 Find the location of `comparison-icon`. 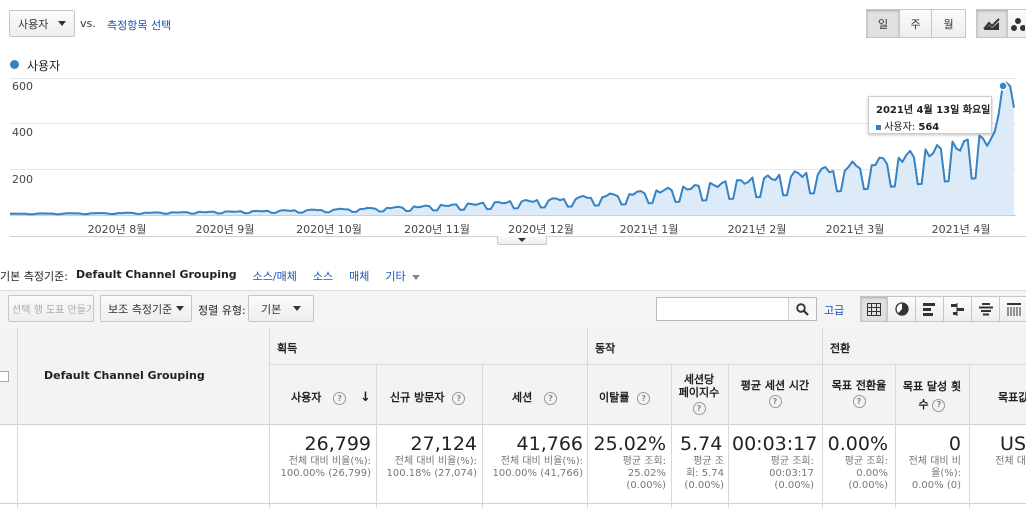

comparison-icon is located at coordinates (957, 309).